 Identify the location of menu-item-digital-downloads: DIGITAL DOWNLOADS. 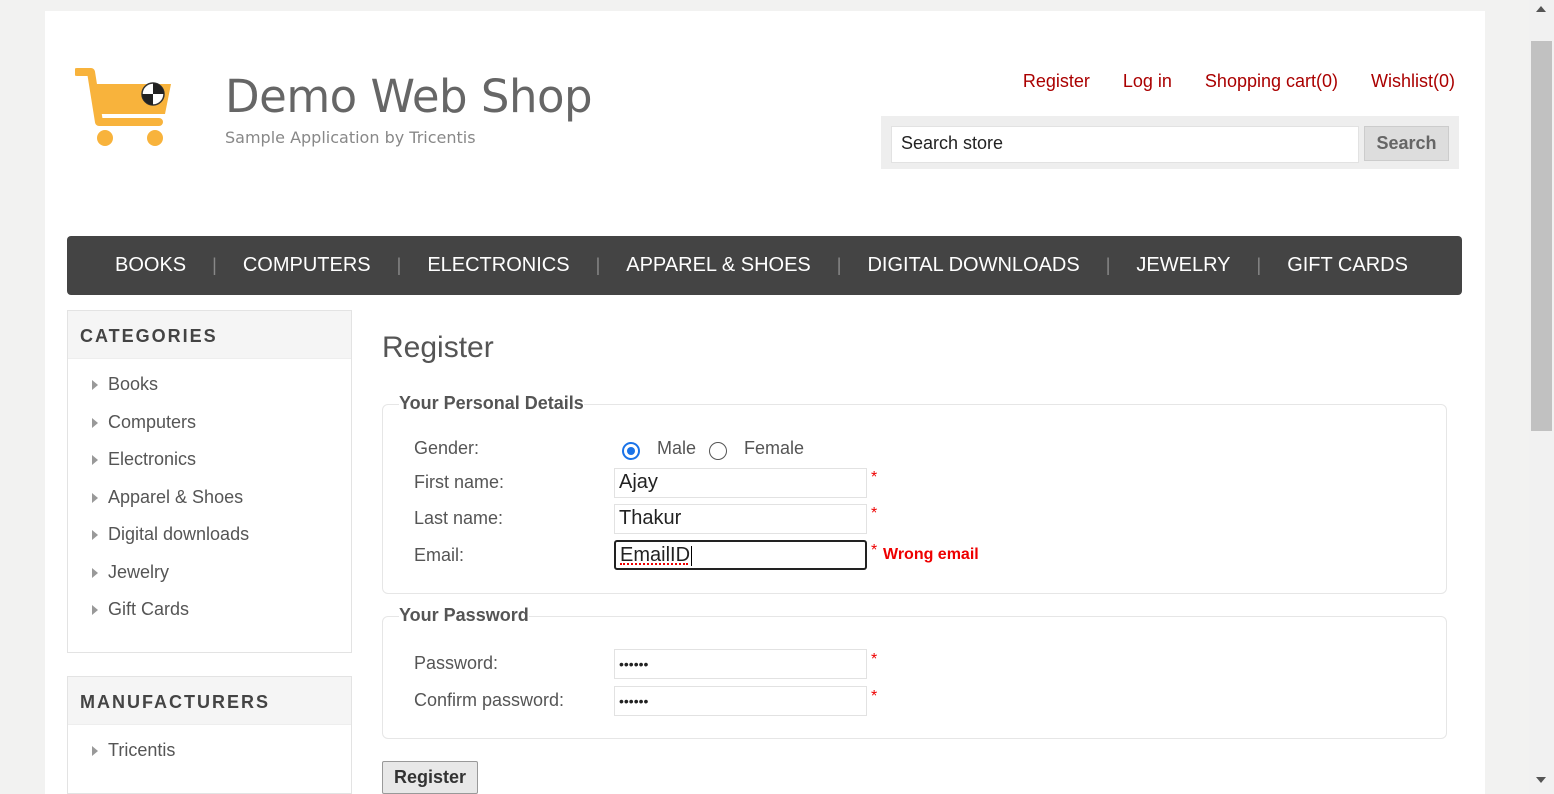
(973, 265).